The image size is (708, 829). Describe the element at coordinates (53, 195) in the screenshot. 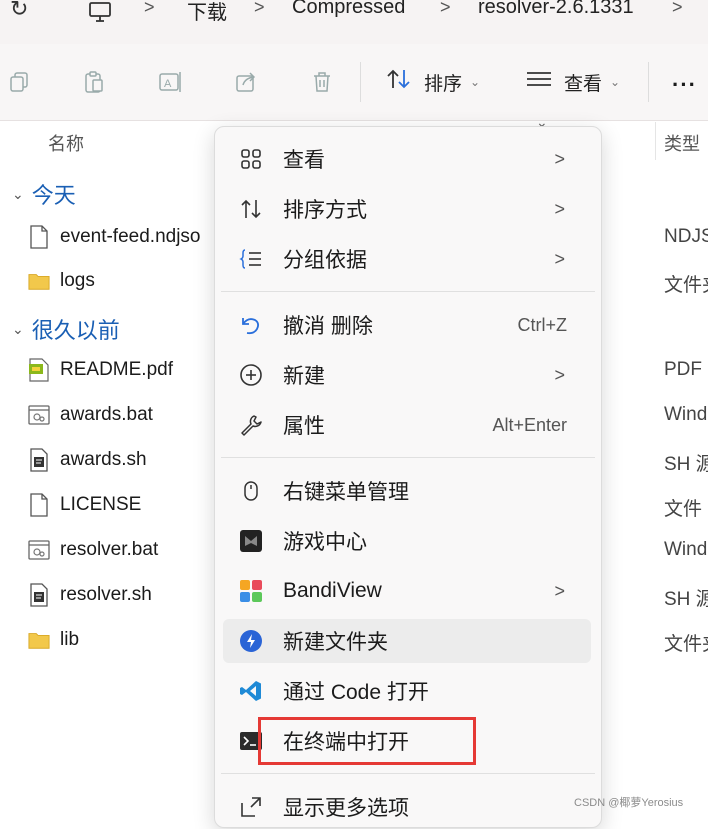

I see `group-label: 今天` at that location.